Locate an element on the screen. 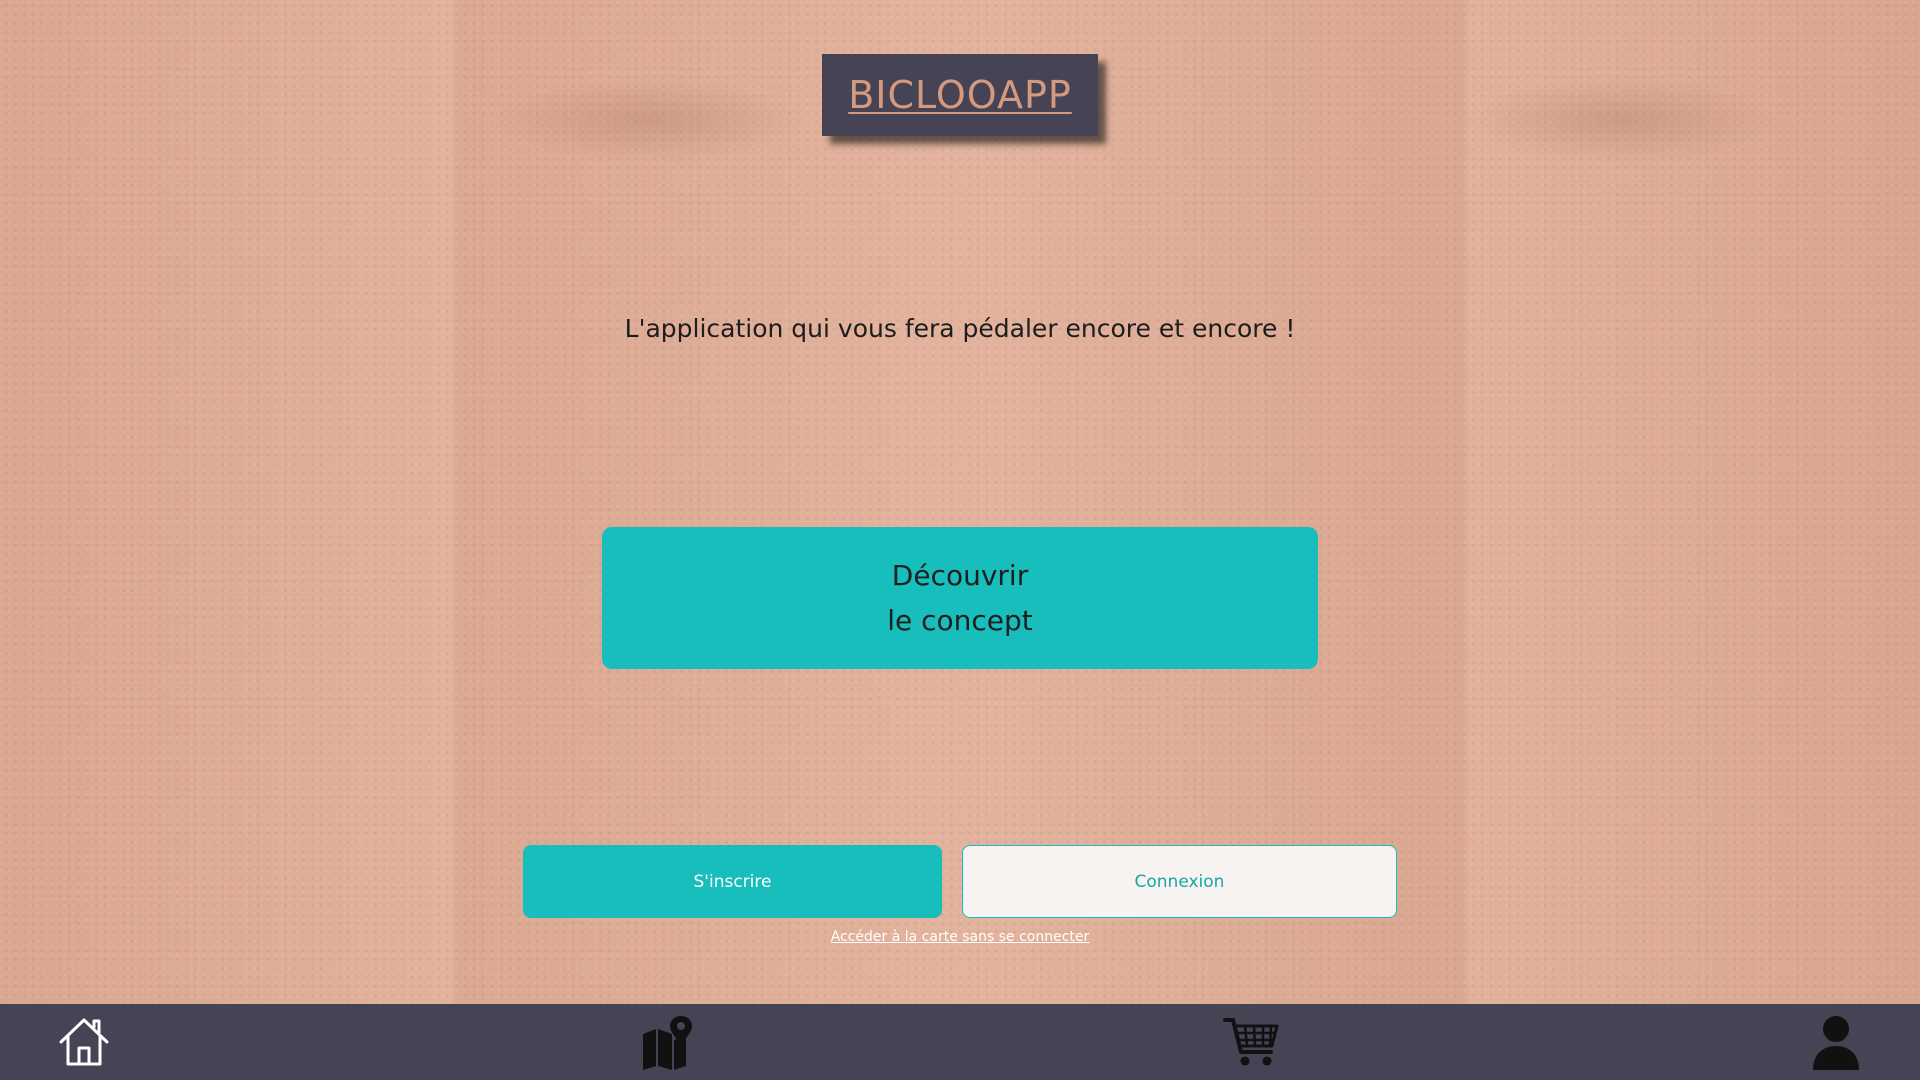 The width and height of the screenshot is (1920, 1080). map-icon is located at coordinates (667, 1043).